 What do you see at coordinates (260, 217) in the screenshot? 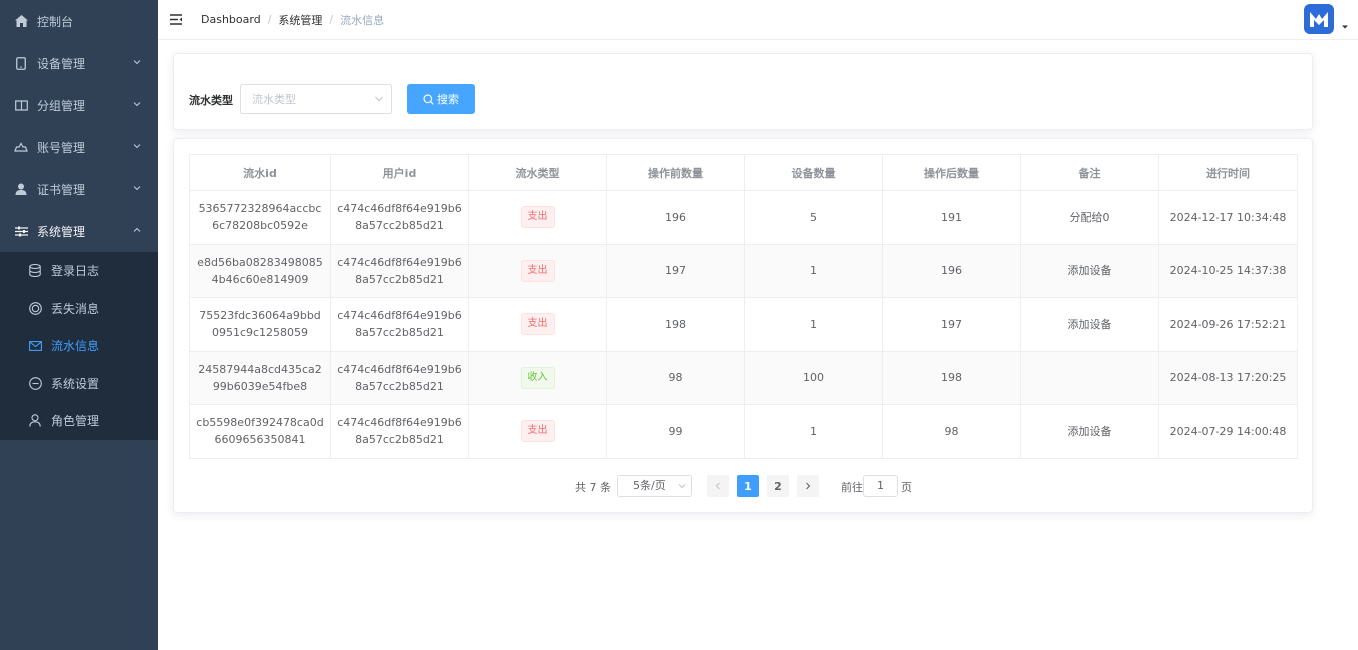
I see `cell-transaction-id: 5365772328964accbc6c78208bc0592e` at bounding box center [260, 217].